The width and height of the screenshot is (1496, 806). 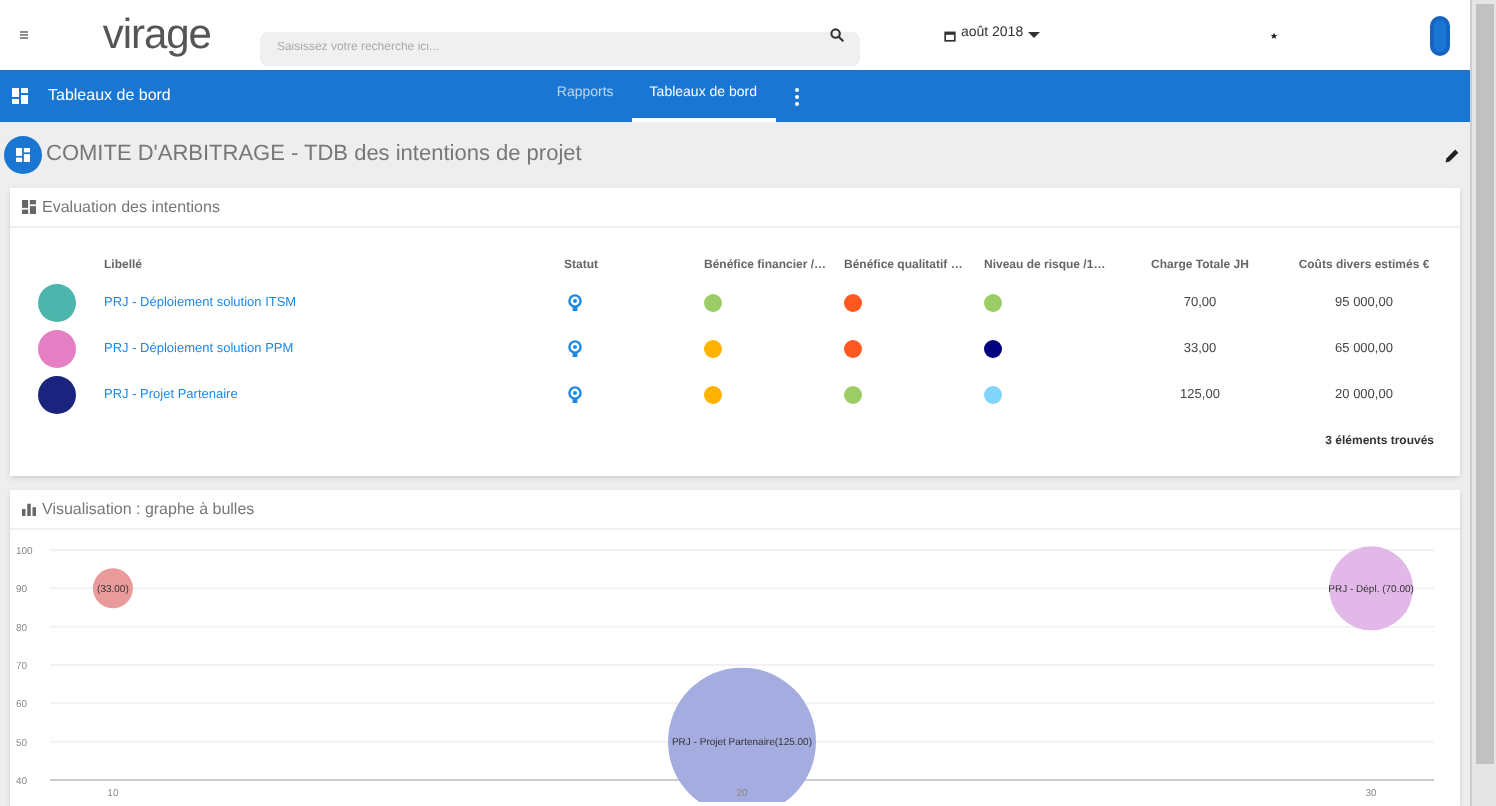 I want to click on caret-icon, so click(x=1033, y=35).